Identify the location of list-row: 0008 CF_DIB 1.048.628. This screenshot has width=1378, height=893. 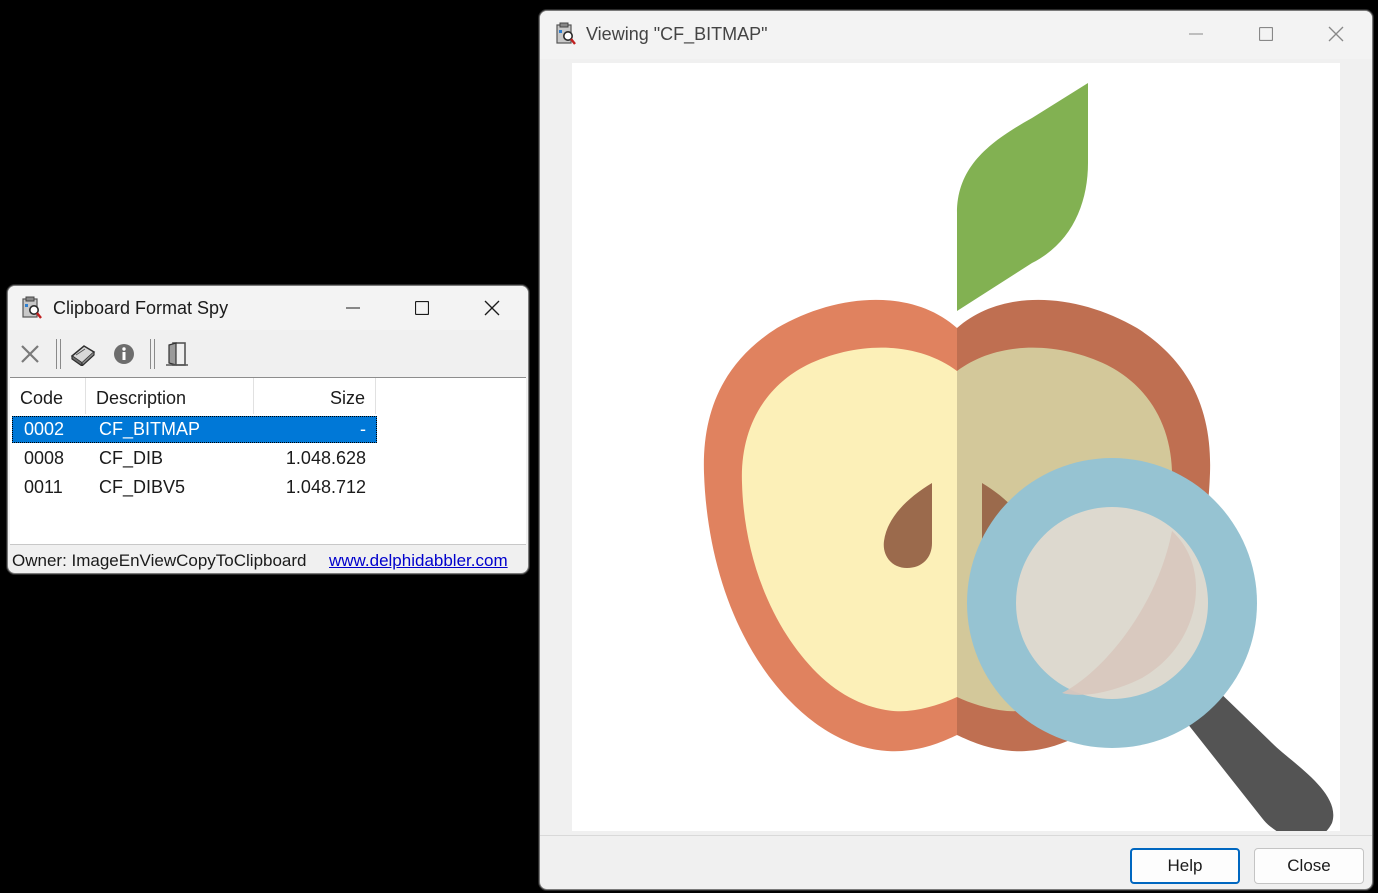
(194, 458).